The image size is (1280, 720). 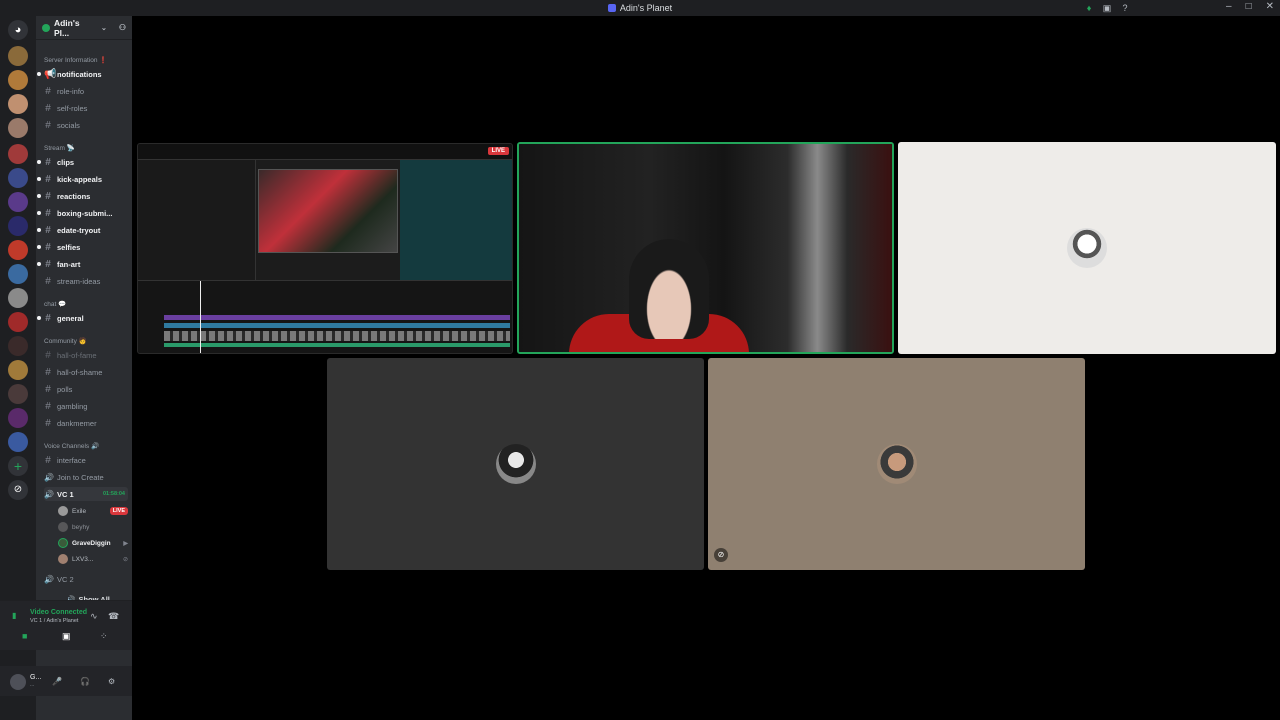 I want to click on category-voice-channels: Voice Channels 🔊, so click(x=71, y=446).